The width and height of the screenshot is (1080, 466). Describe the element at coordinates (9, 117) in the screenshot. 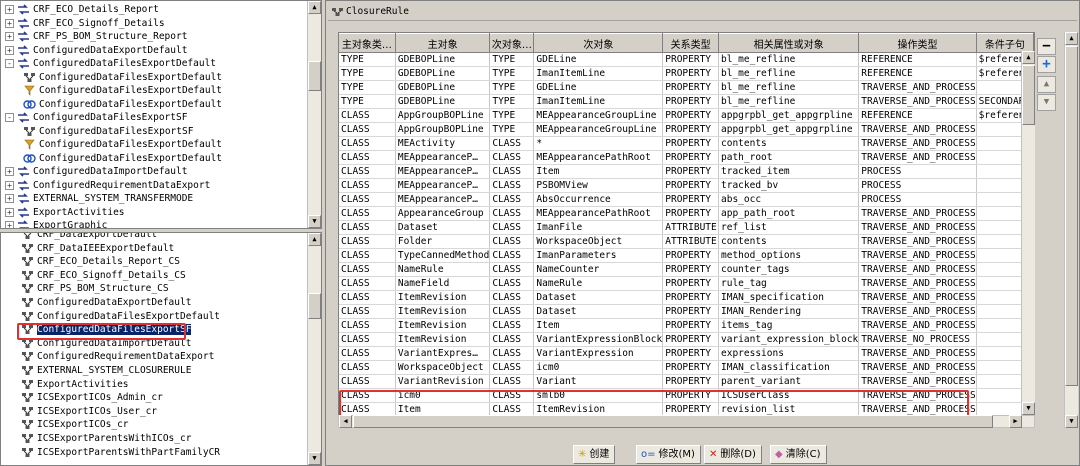

I see `collapse-icon: -` at that location.